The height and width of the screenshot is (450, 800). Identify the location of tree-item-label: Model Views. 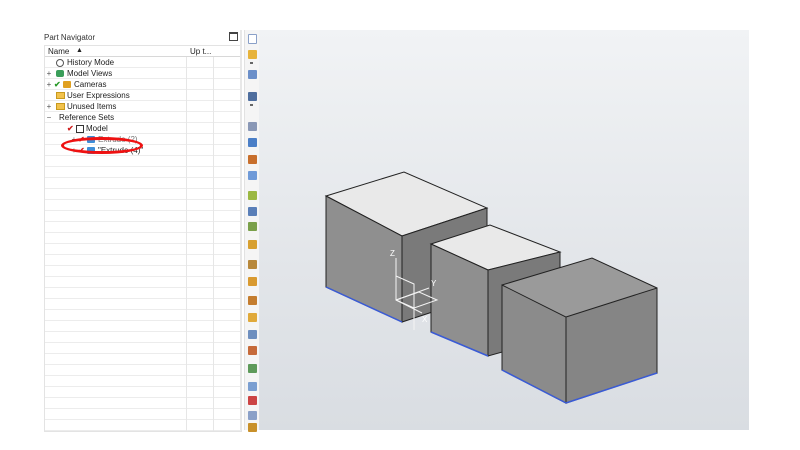
(90, 73).